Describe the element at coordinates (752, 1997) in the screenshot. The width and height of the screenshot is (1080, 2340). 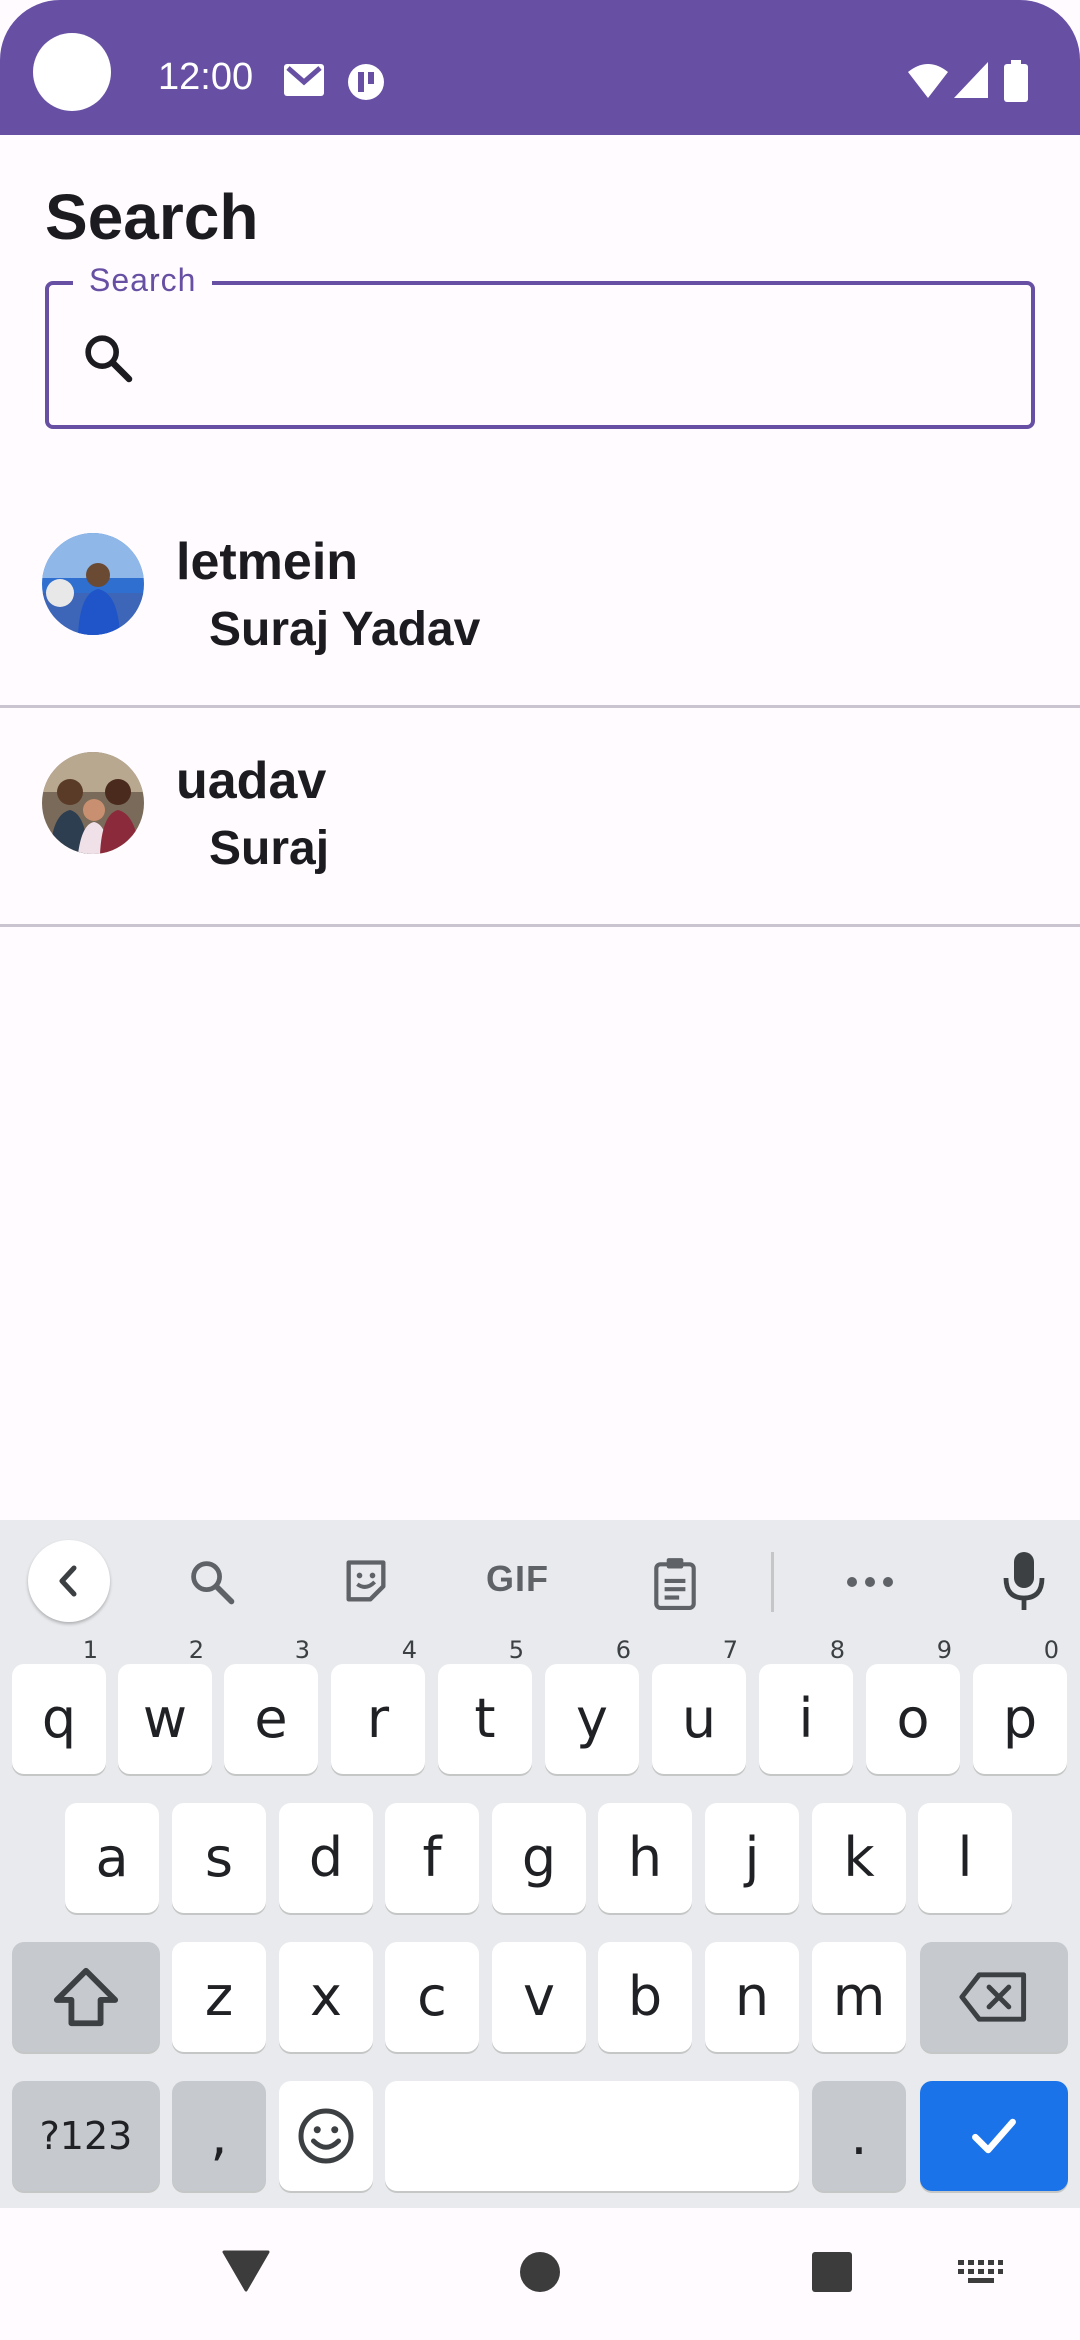
I see `key-n: n` at that location.